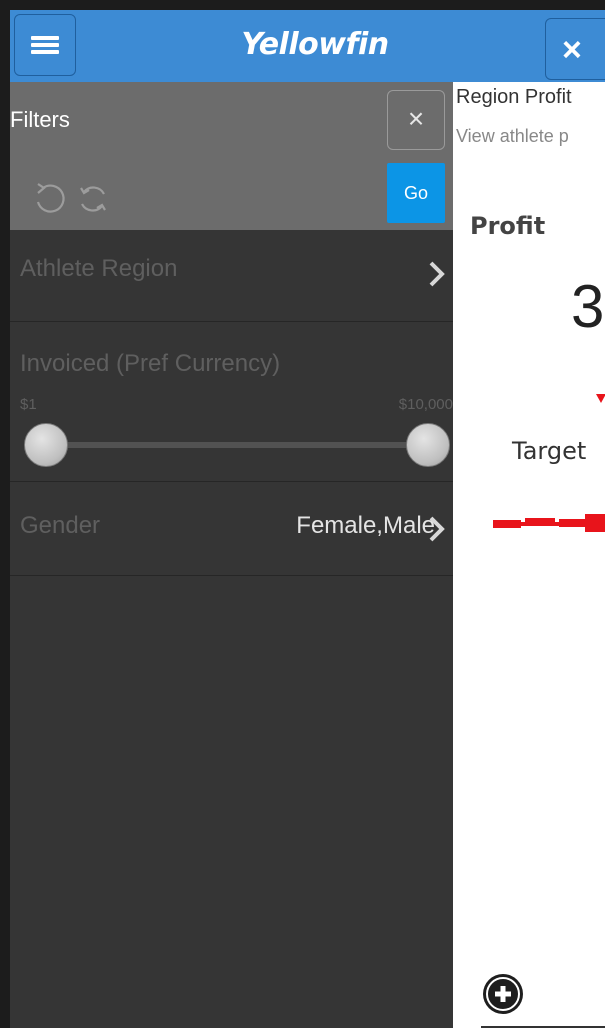  I want to click on trend-sparkline, so click(549, 523).